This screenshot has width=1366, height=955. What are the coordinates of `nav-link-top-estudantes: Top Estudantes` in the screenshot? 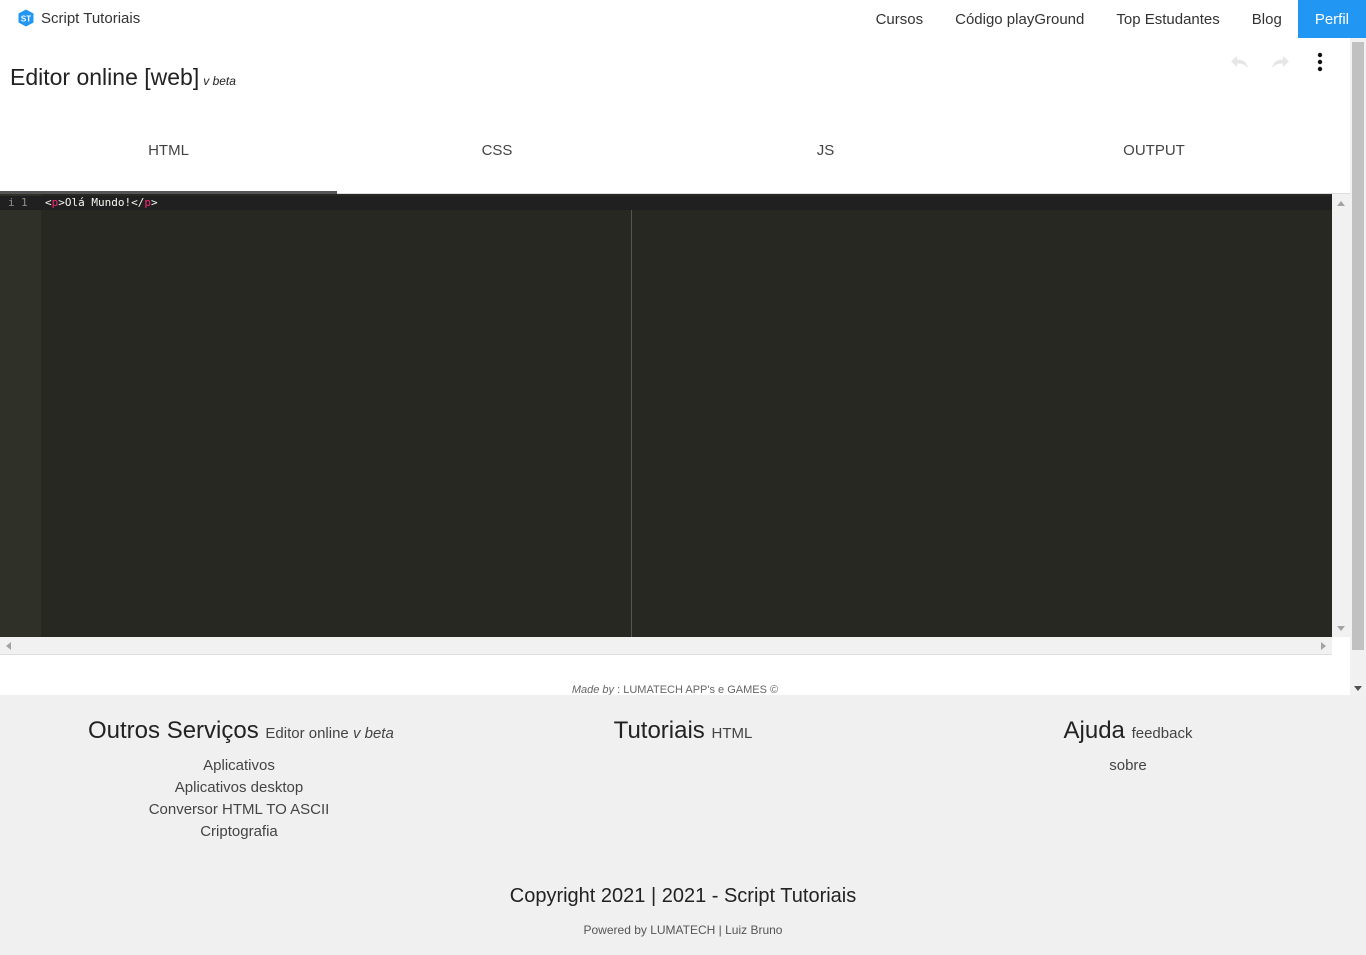 It's located at (1167, 19).